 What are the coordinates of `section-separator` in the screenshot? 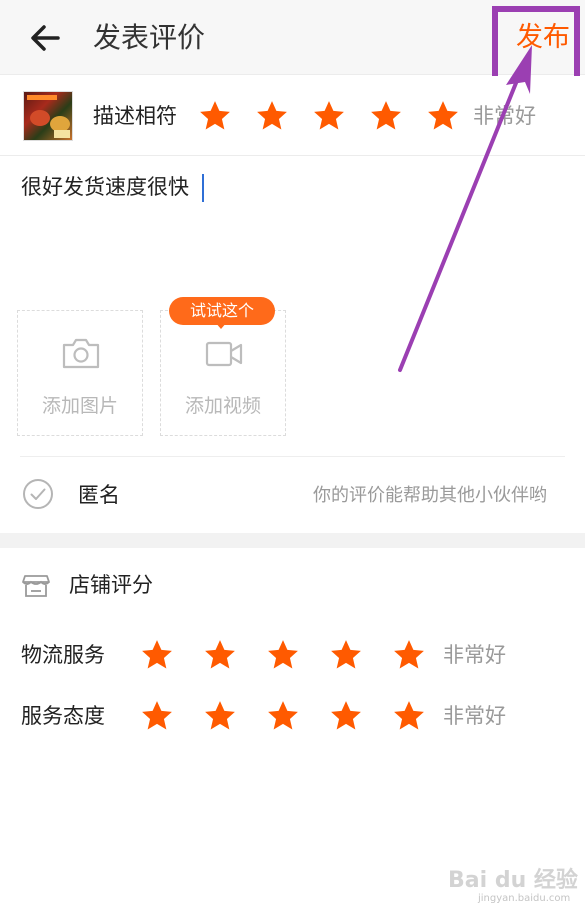 It's located at (292, 540).